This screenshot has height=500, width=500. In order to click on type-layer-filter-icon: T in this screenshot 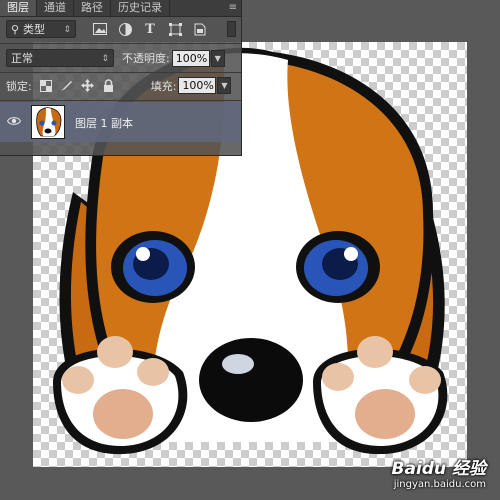, I will do `click(150, 29)`.